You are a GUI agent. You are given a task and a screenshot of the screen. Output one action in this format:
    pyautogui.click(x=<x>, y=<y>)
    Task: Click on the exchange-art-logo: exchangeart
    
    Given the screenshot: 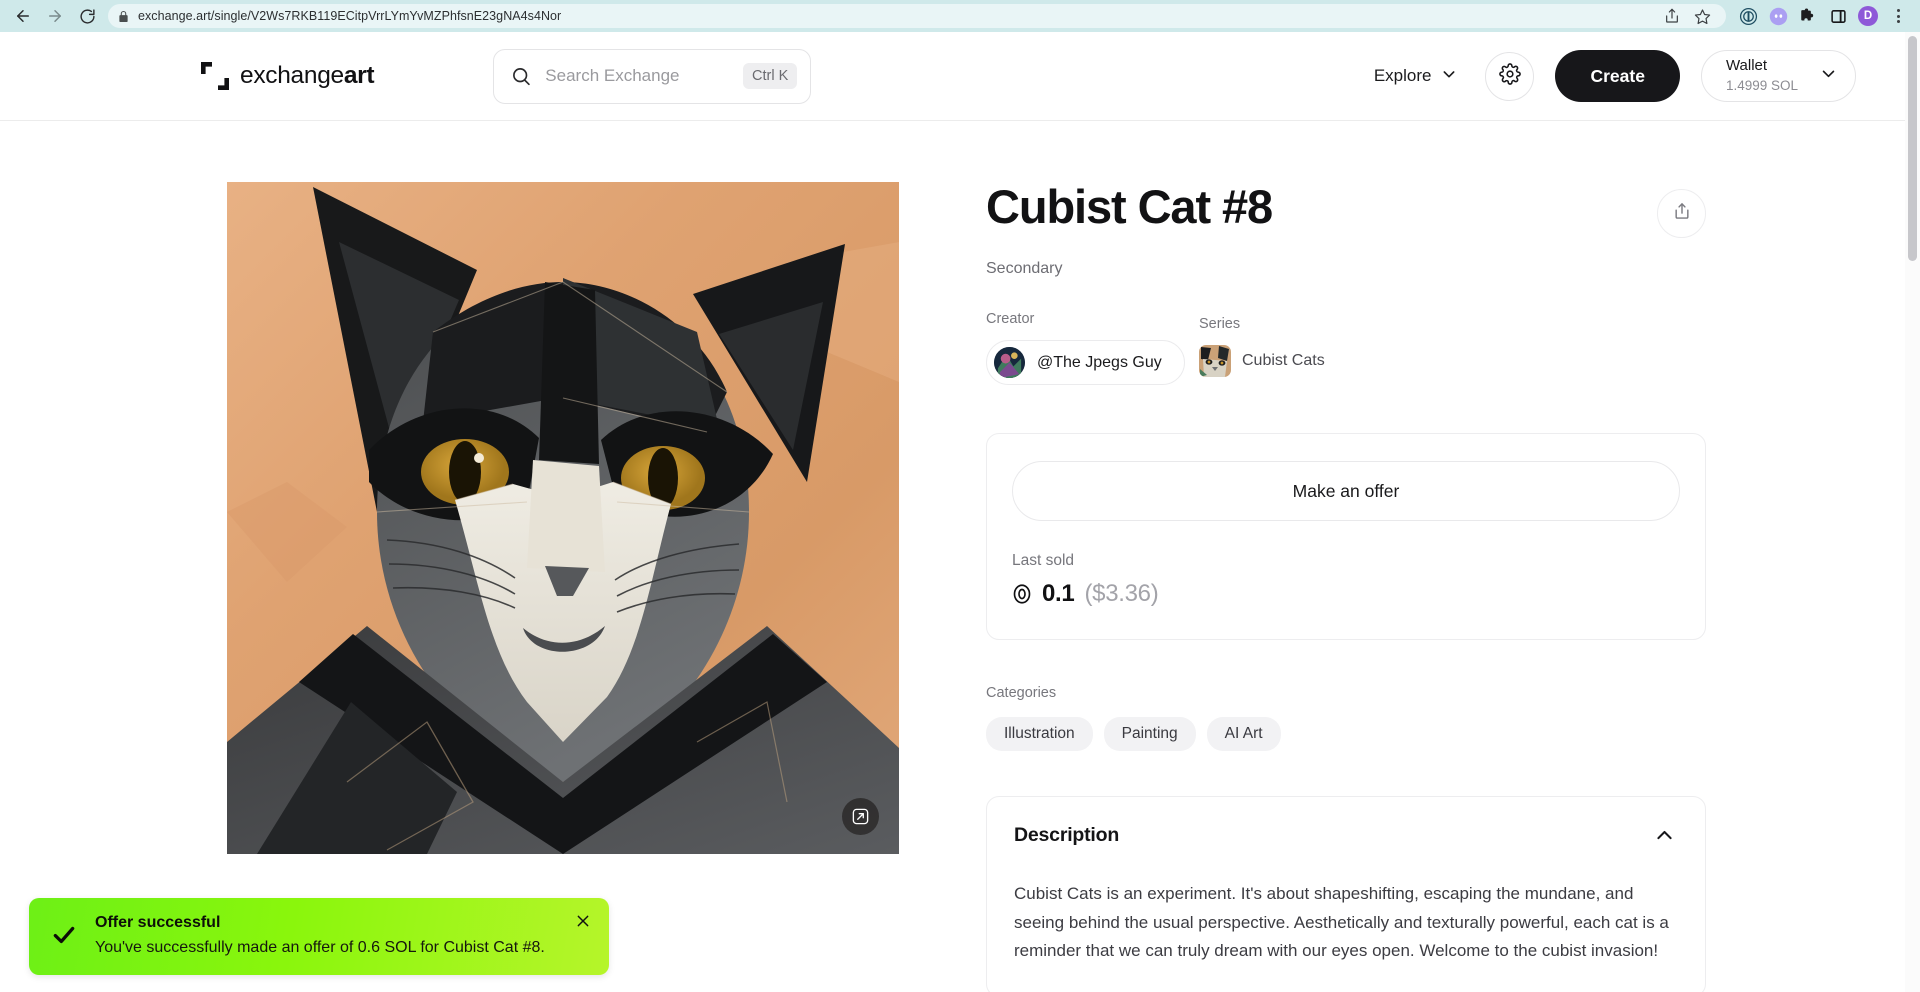 What is the action you would take?
    pyautogui.click(x=287, y=76)
    